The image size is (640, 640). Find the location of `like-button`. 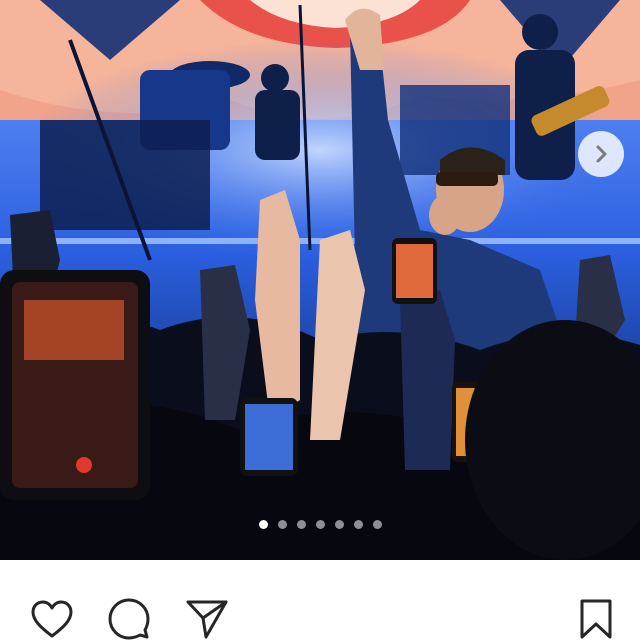

like-button is located at coordinates (52, 618).